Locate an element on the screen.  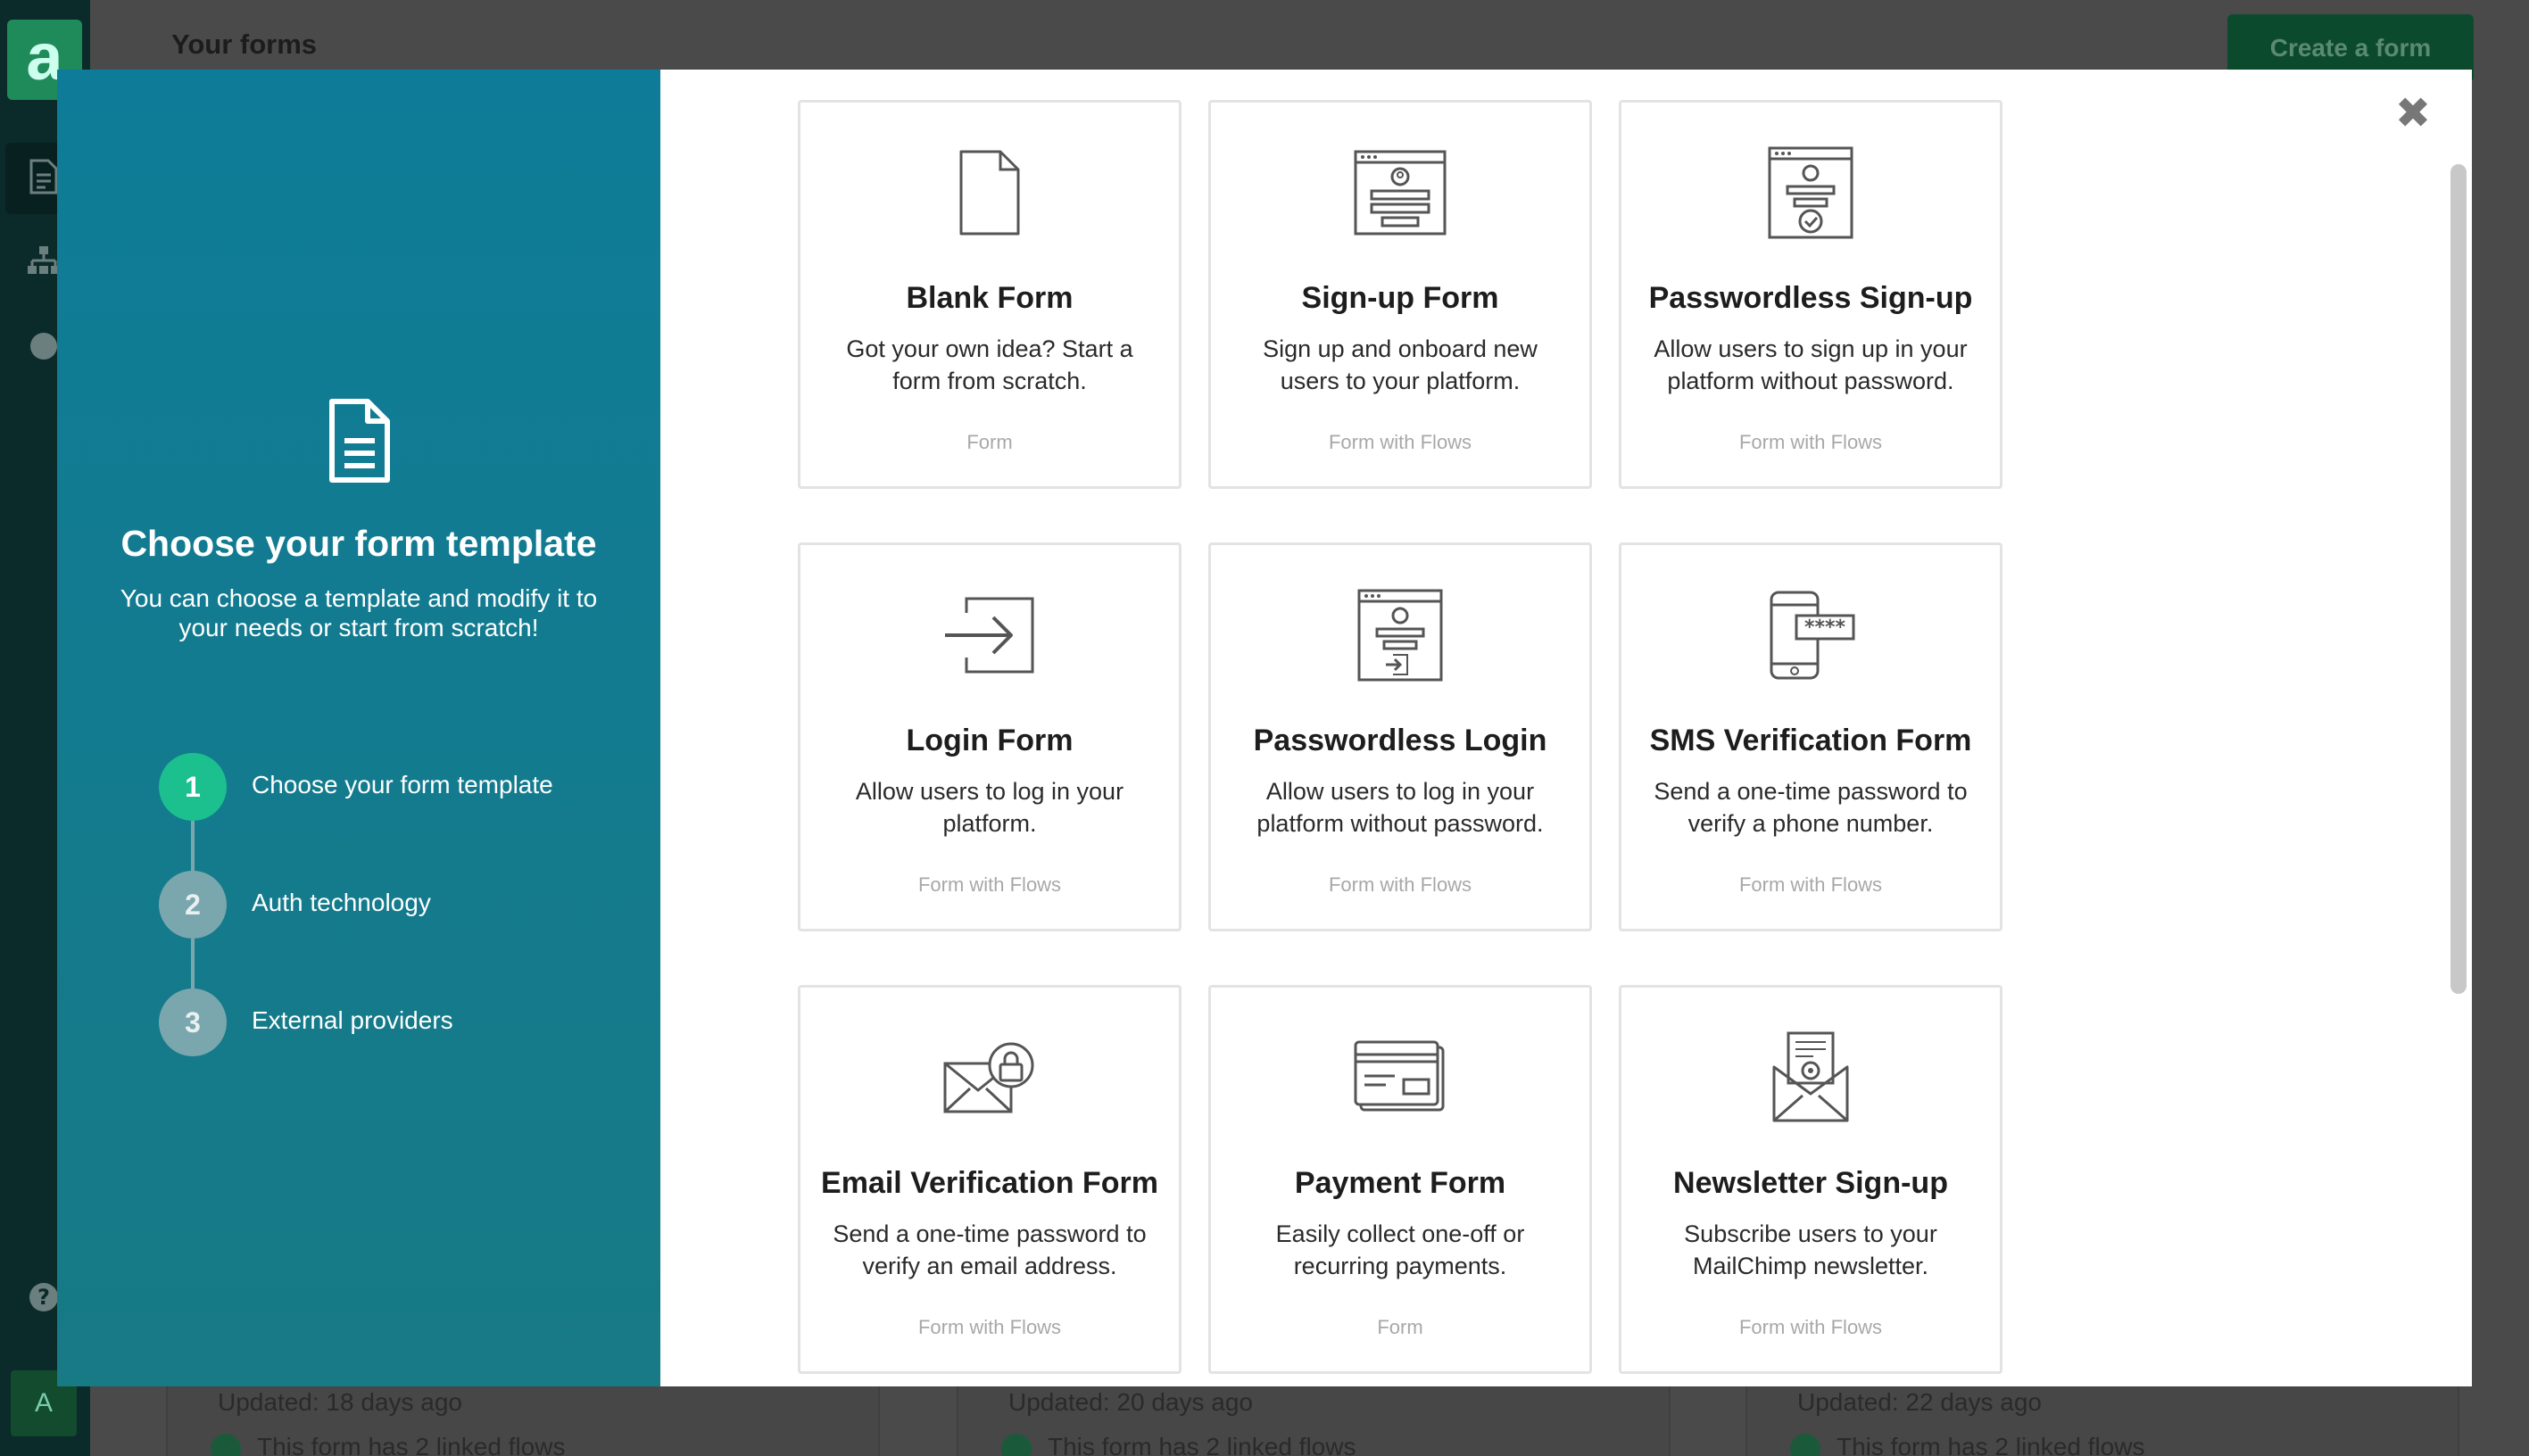
newsletter-envelope-icon is located at coordinates (1811, 1080).